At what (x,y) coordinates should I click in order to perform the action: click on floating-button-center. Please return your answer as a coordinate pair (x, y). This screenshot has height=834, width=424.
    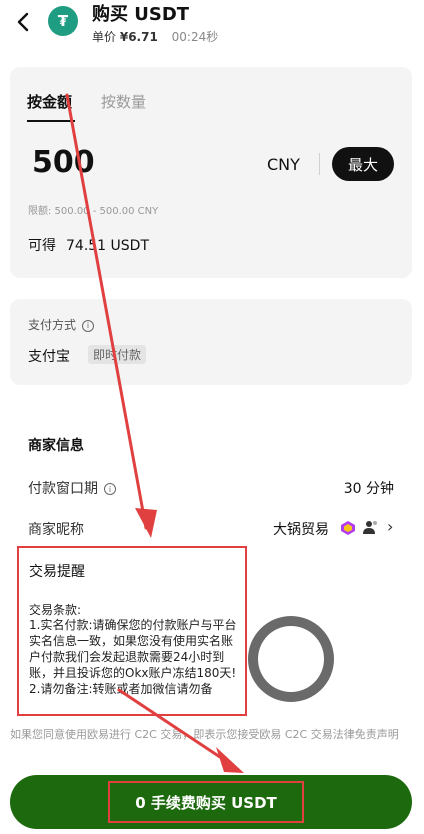
    Looking at the image, I should click on (291, 659).